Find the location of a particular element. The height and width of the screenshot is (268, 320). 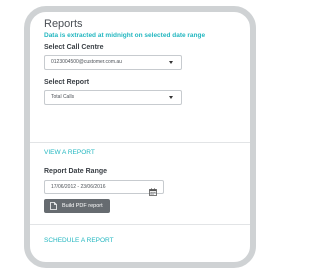

report-select: Total Calls is located at coordinates (113, 97).